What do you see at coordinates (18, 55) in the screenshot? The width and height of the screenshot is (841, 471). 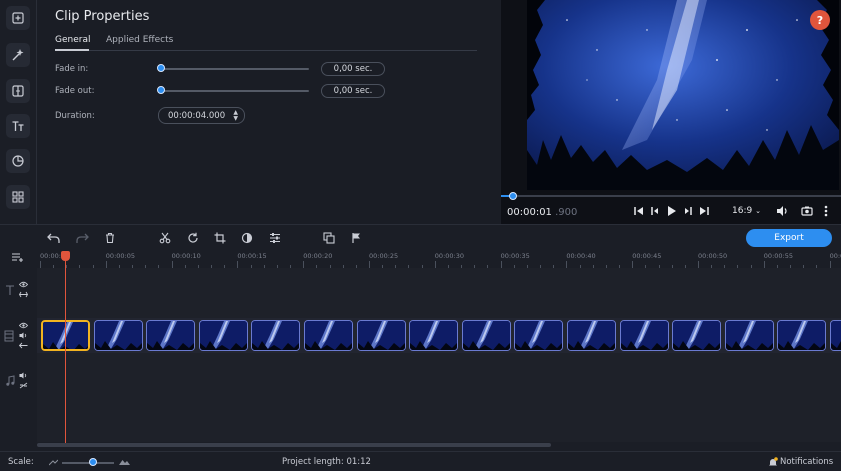 I see `magic-wand-icon` at bounding box center [18, 55].